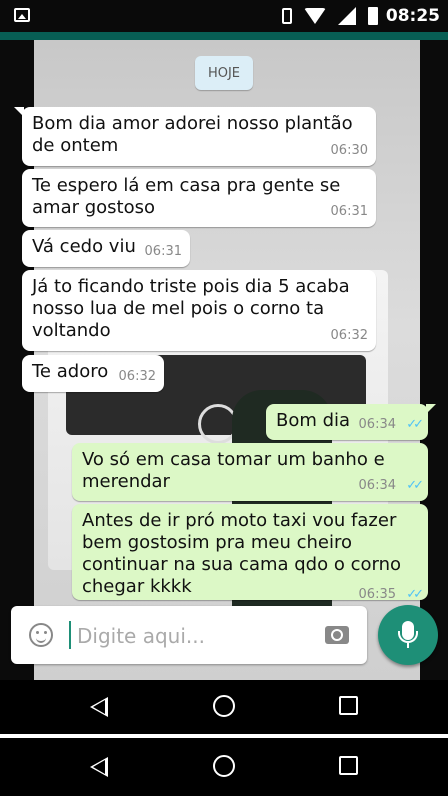 This screenshot has width=448, height=796. Describe the element at coordinates (349, 150) in the screenshot. I see `message-time: 06:30` at that location.